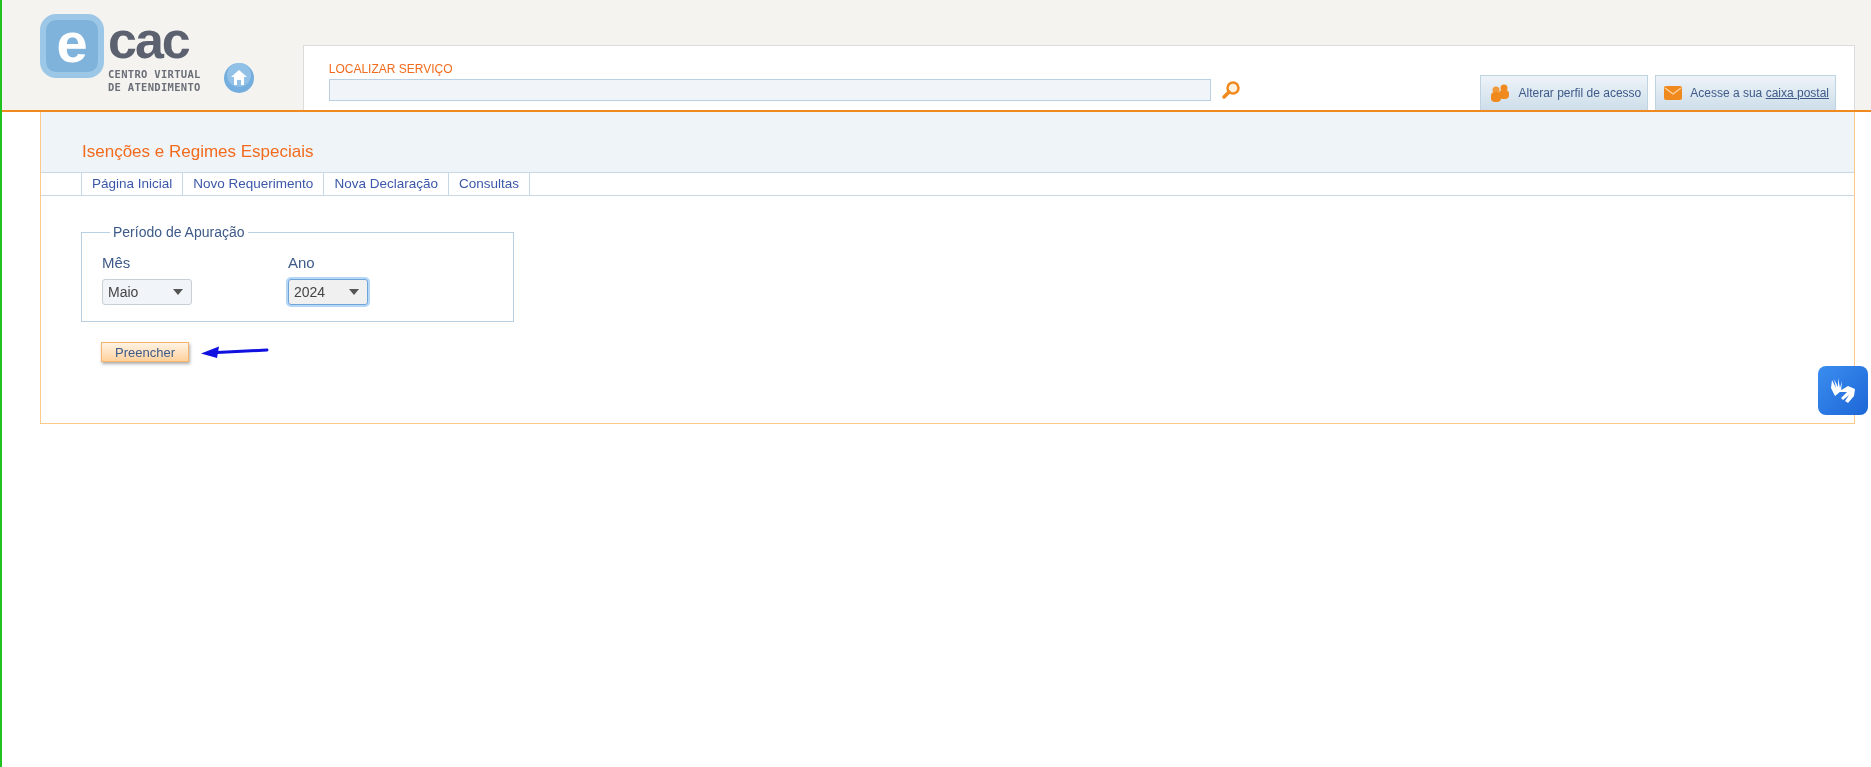 The width and height of the screenshot is (1871, 767). I want to click on field-label: Ano, so click(302, 262).